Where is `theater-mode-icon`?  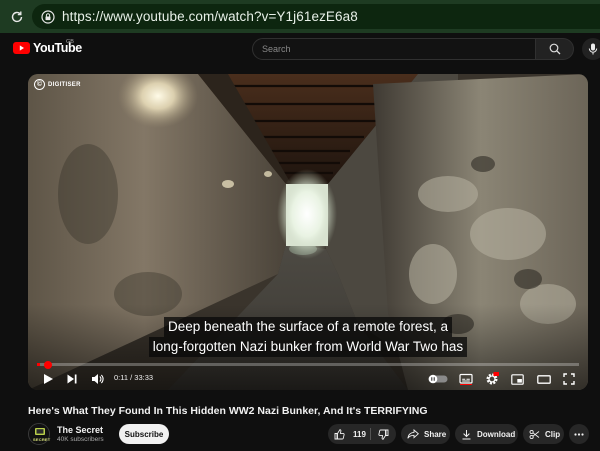
theater-mode-icon is located at coordinates (544, 379).